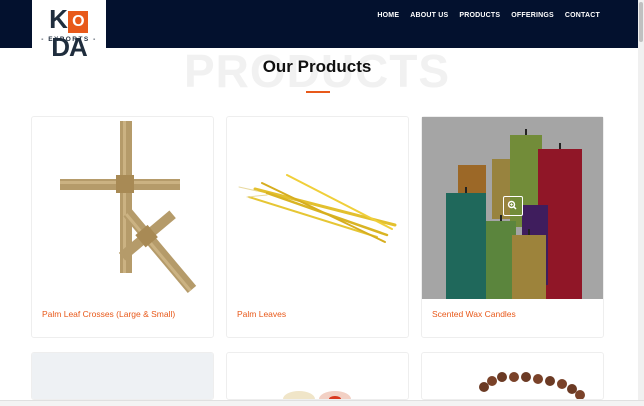 Image resolution: width=644 pixels, height=406 pixels. What do you see at coordinates (474, 314) in the screenshot?
I see `product-name: Scented Wax Candles` at bounding box center [474, 314].